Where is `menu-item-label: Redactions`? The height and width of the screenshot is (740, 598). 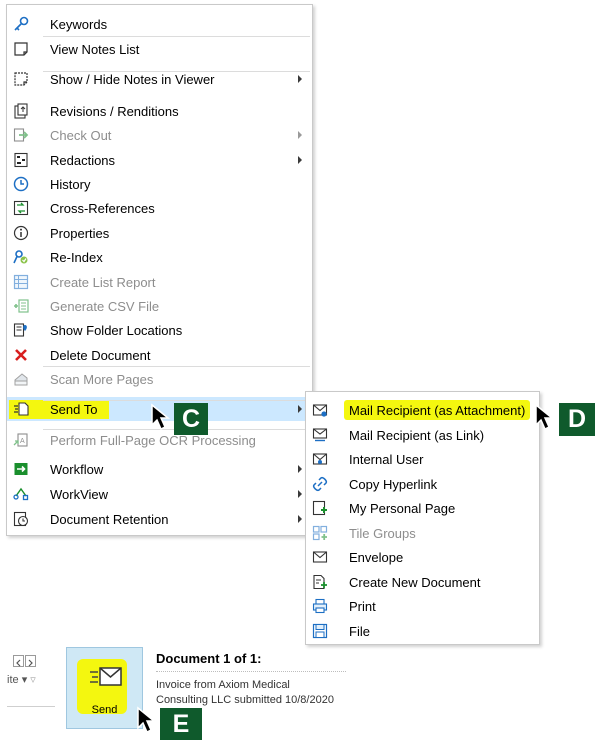
menu-item-label: Redactions is located at coordinates (83, 160).